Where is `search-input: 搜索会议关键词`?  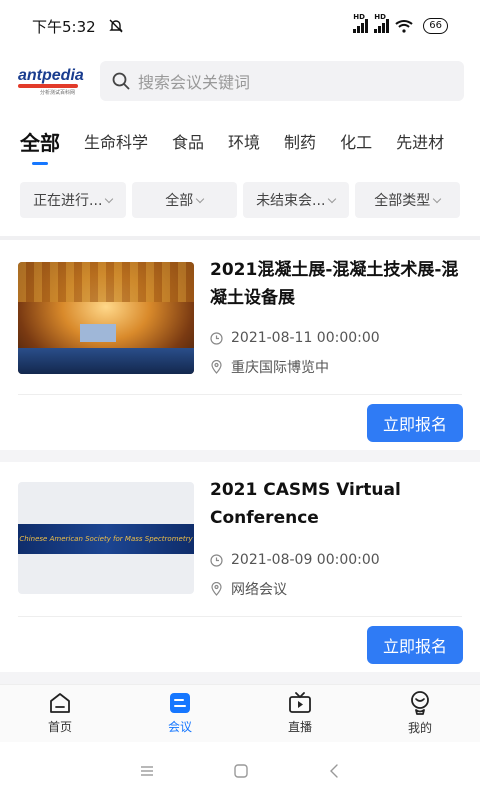 search-input: 搜索会议关键词 is located at coordinates (282, 81).